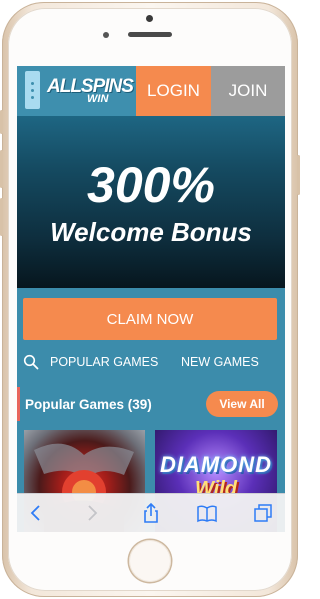  What do you see at coordinates (263, 513) in the screenshot?
I see `tabs-icon` at bounding box center [263, 513].